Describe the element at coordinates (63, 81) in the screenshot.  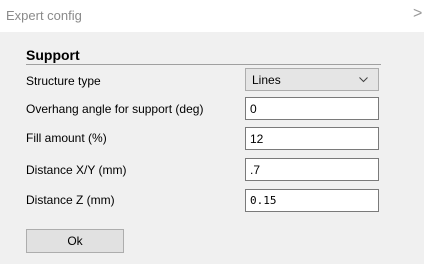
I see `structure-type-label: Structure type` at that location.